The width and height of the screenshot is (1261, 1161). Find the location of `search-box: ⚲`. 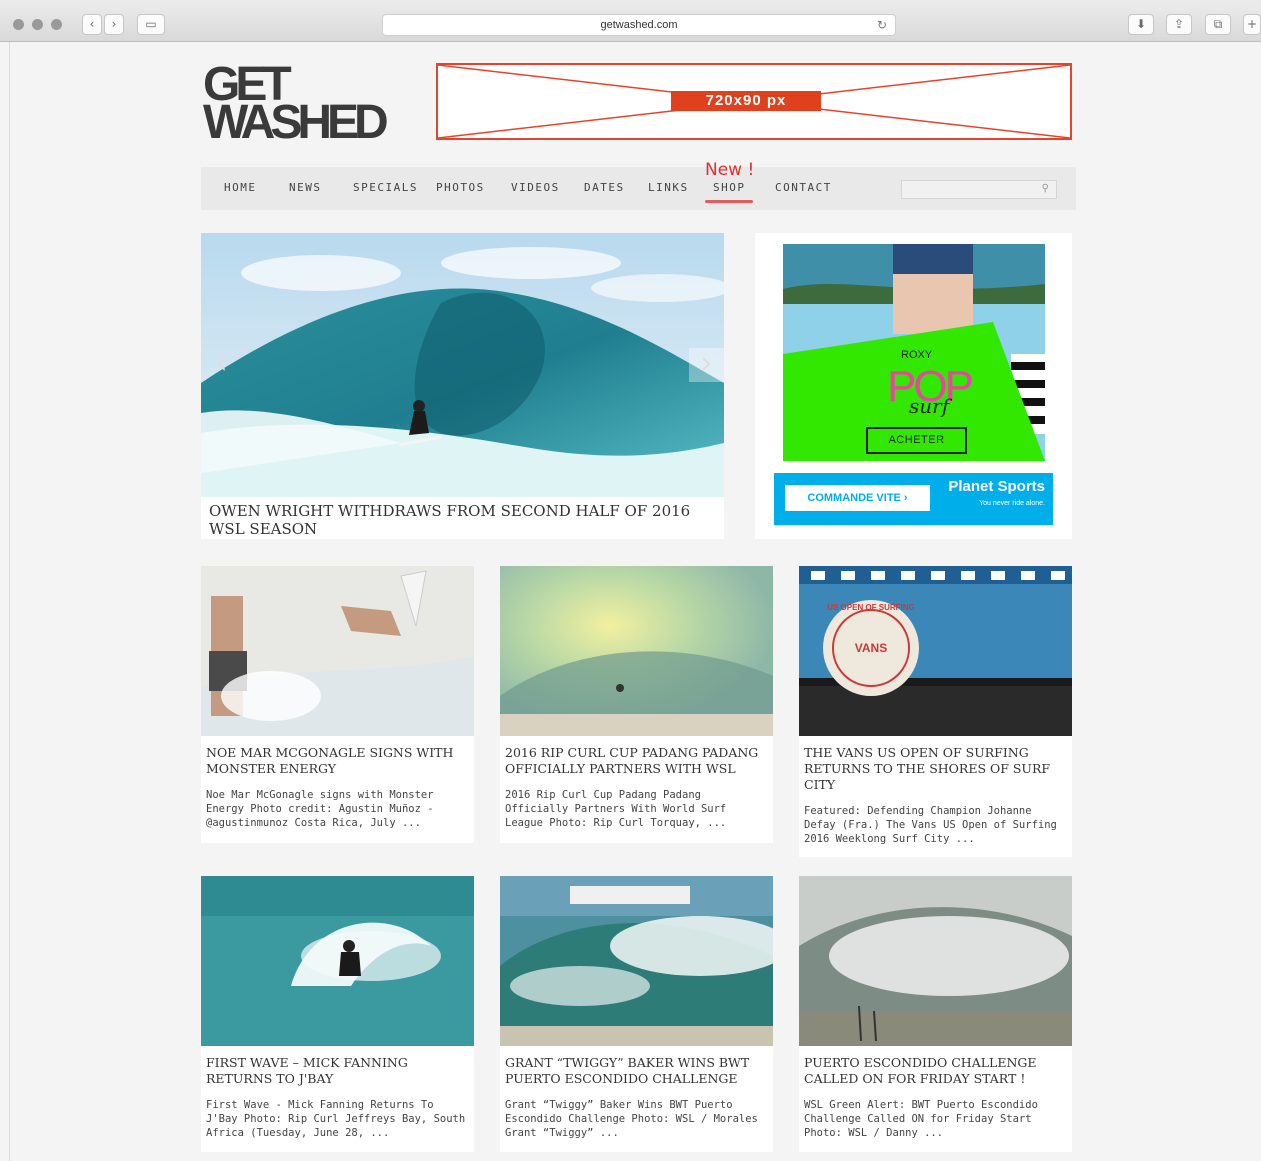

search-box: ⚲ is located at coordinates (979, 190).